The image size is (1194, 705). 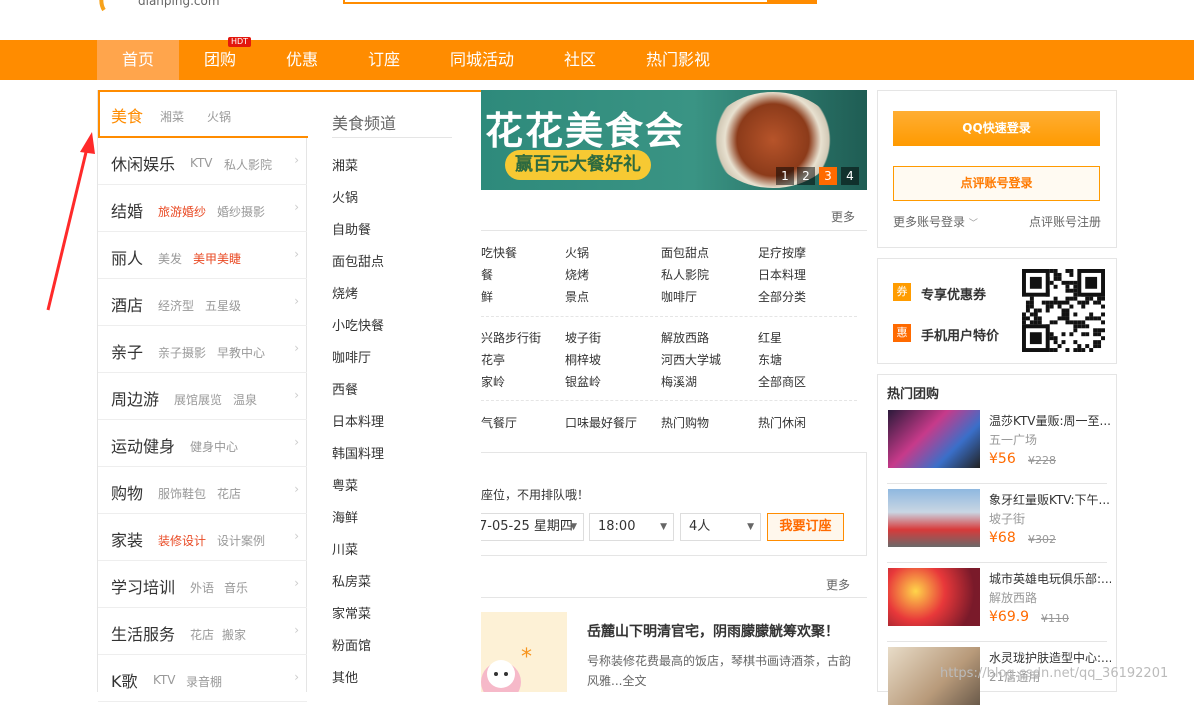 What do you see at coordinates (782, 381) in the screenshot?
I see `food-link: 全部商区` at bounding box center [782, 381].